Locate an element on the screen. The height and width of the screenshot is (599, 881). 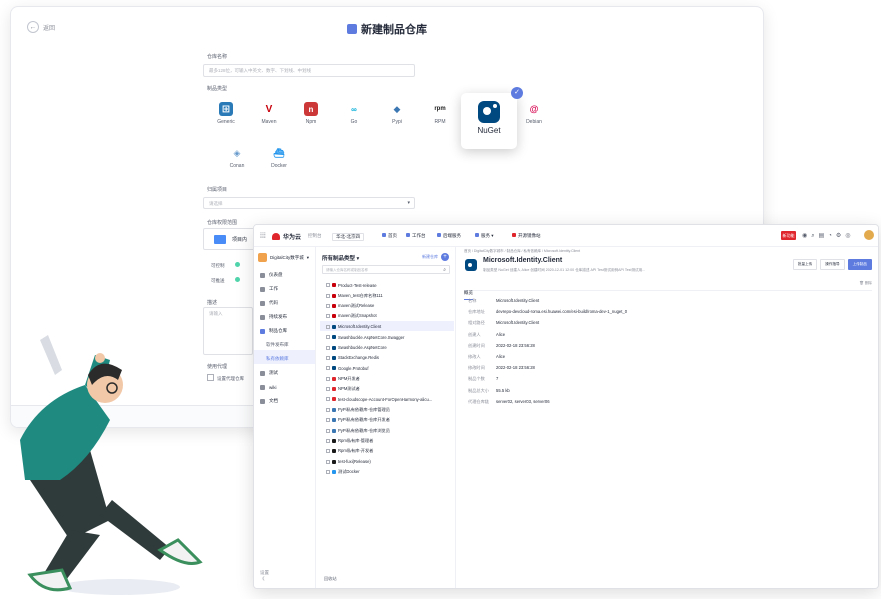
sidebar-item-dashboard: 仪表盘 is located at coordinates (284, 273).